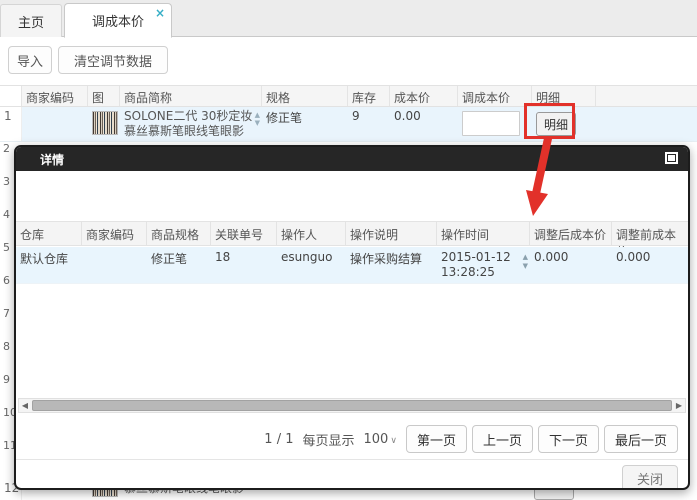  What do you see at coordinates (356, 116) in the screenshot?
I see `cell-stock: 9` at bounding box center [356, 116].